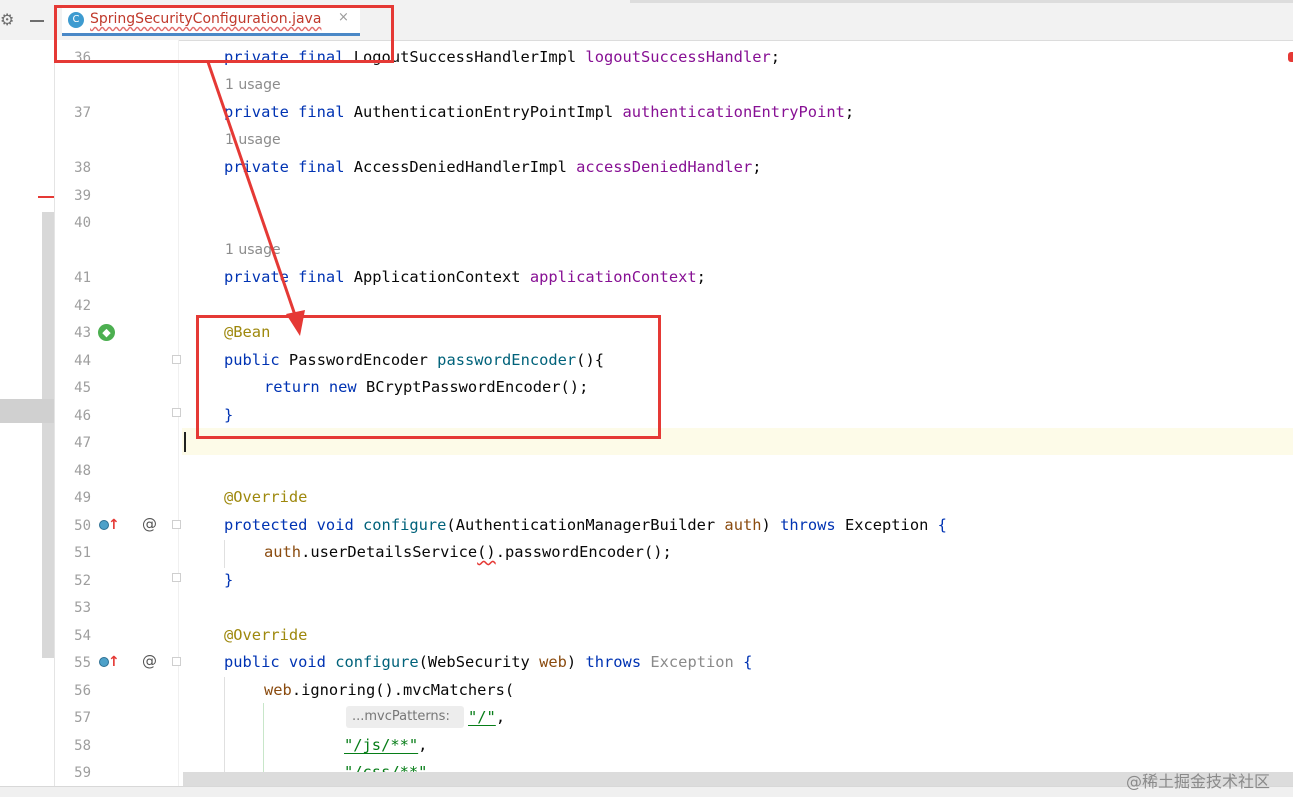 This screenshot has height=797, width=1293. I want to click on code-line-52: }, so click(228, 580).